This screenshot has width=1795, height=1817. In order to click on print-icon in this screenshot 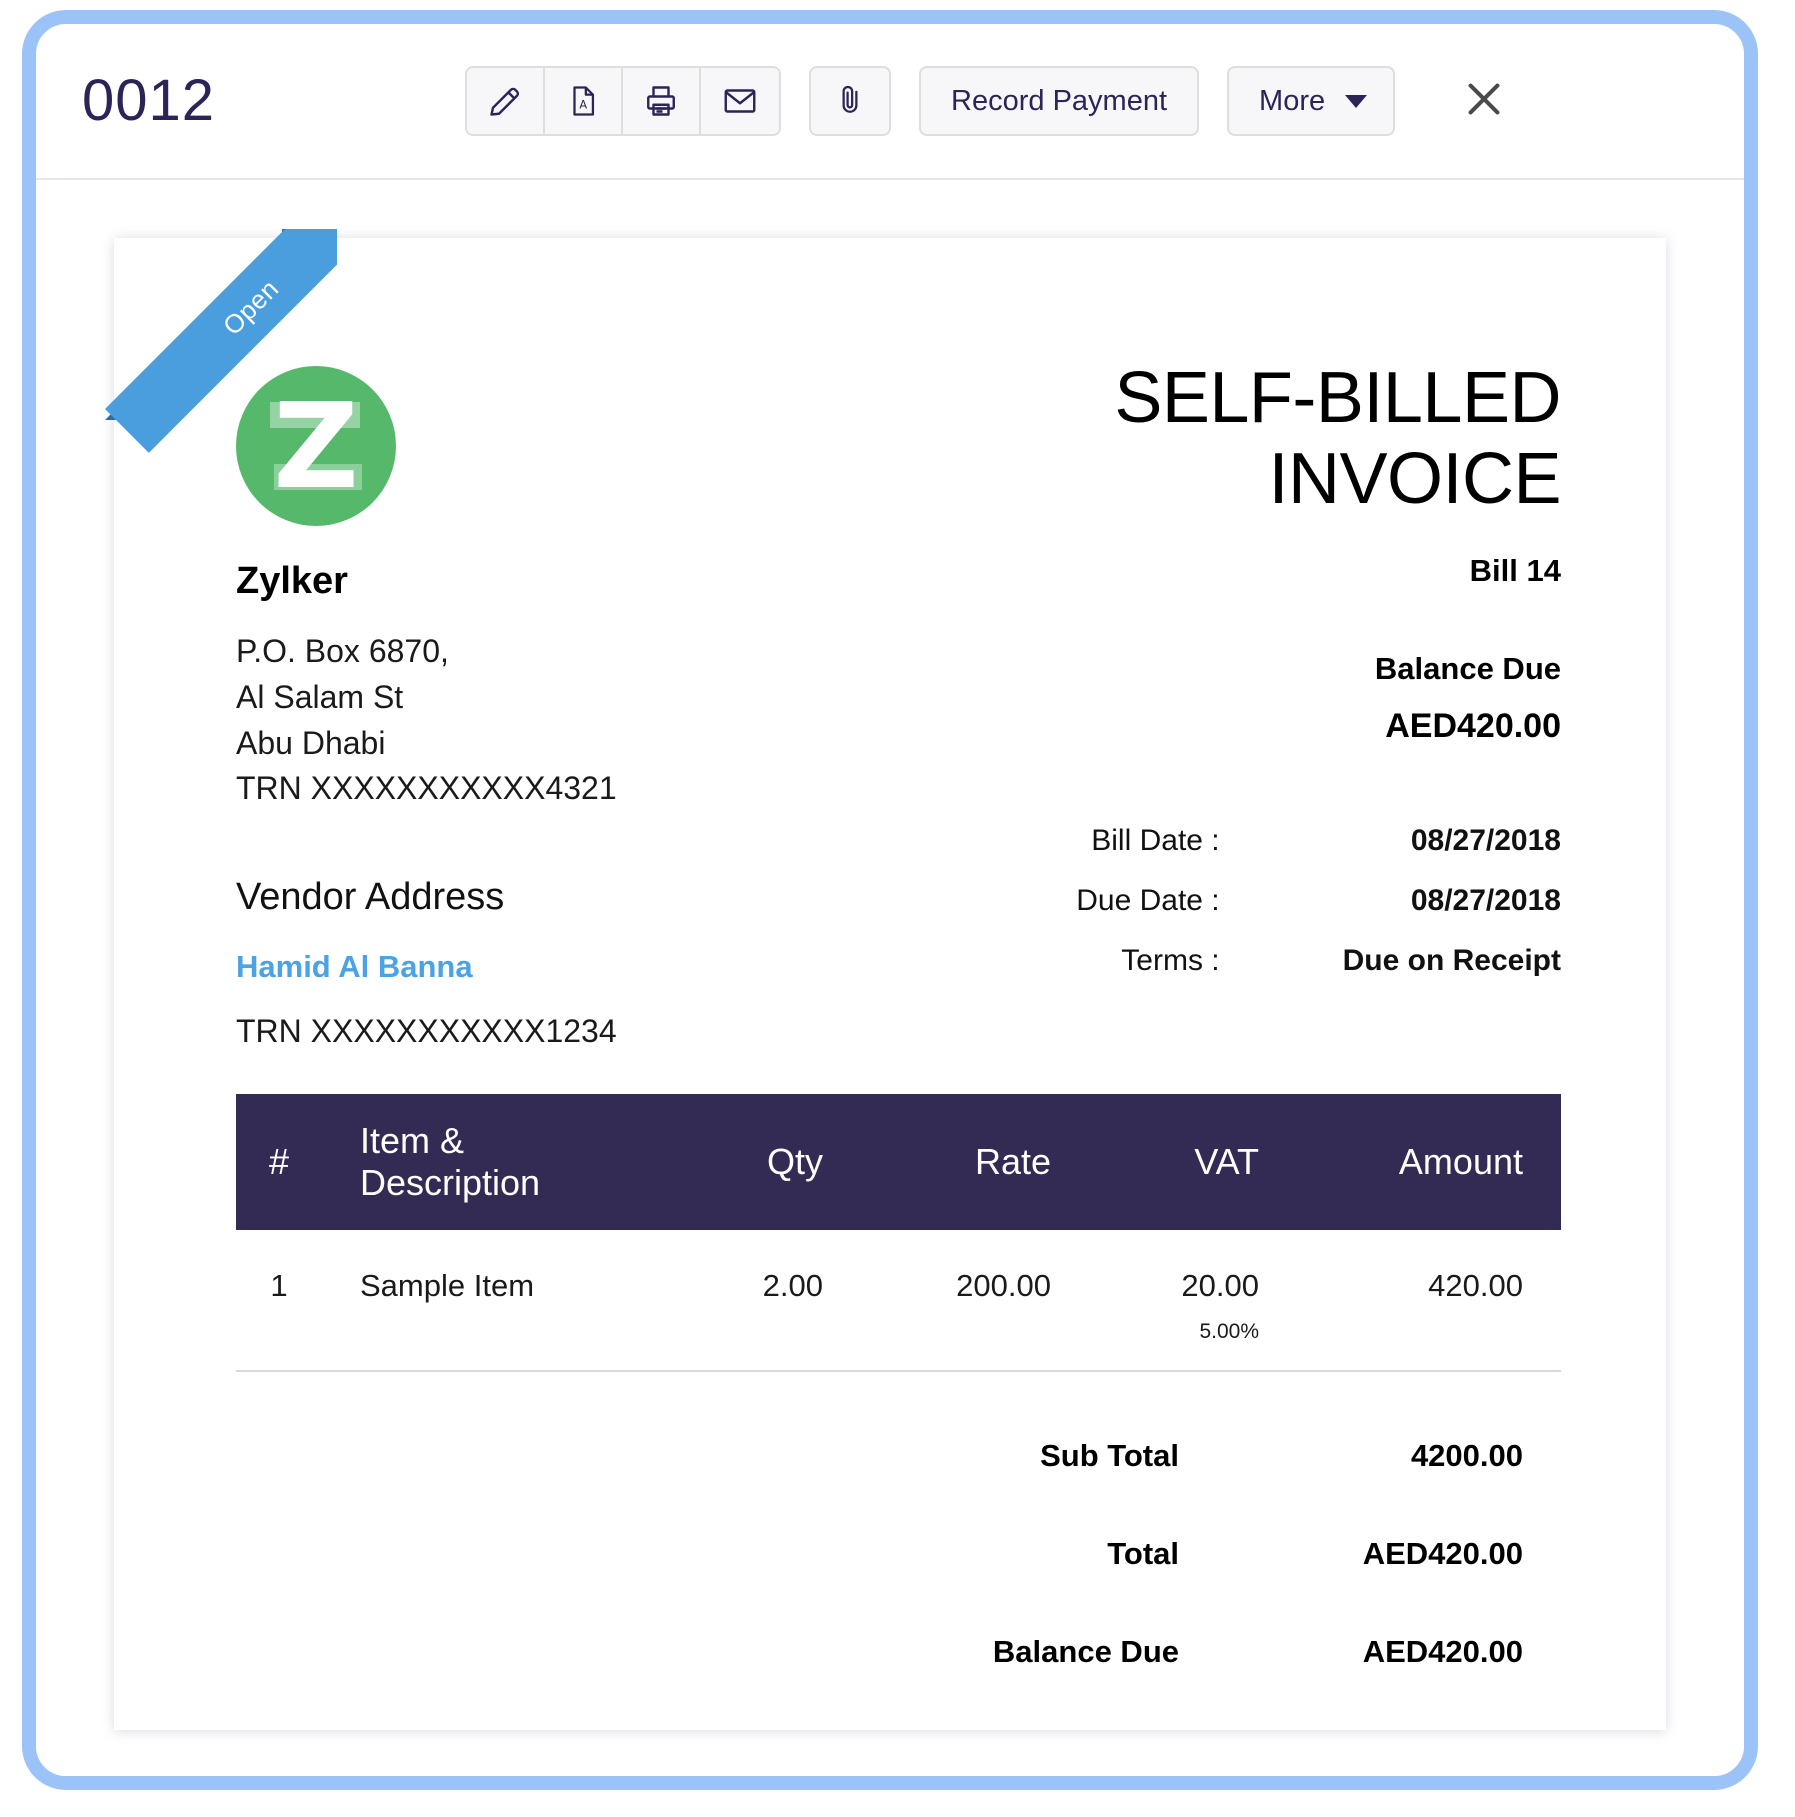, I will do `click(661, 101)`.